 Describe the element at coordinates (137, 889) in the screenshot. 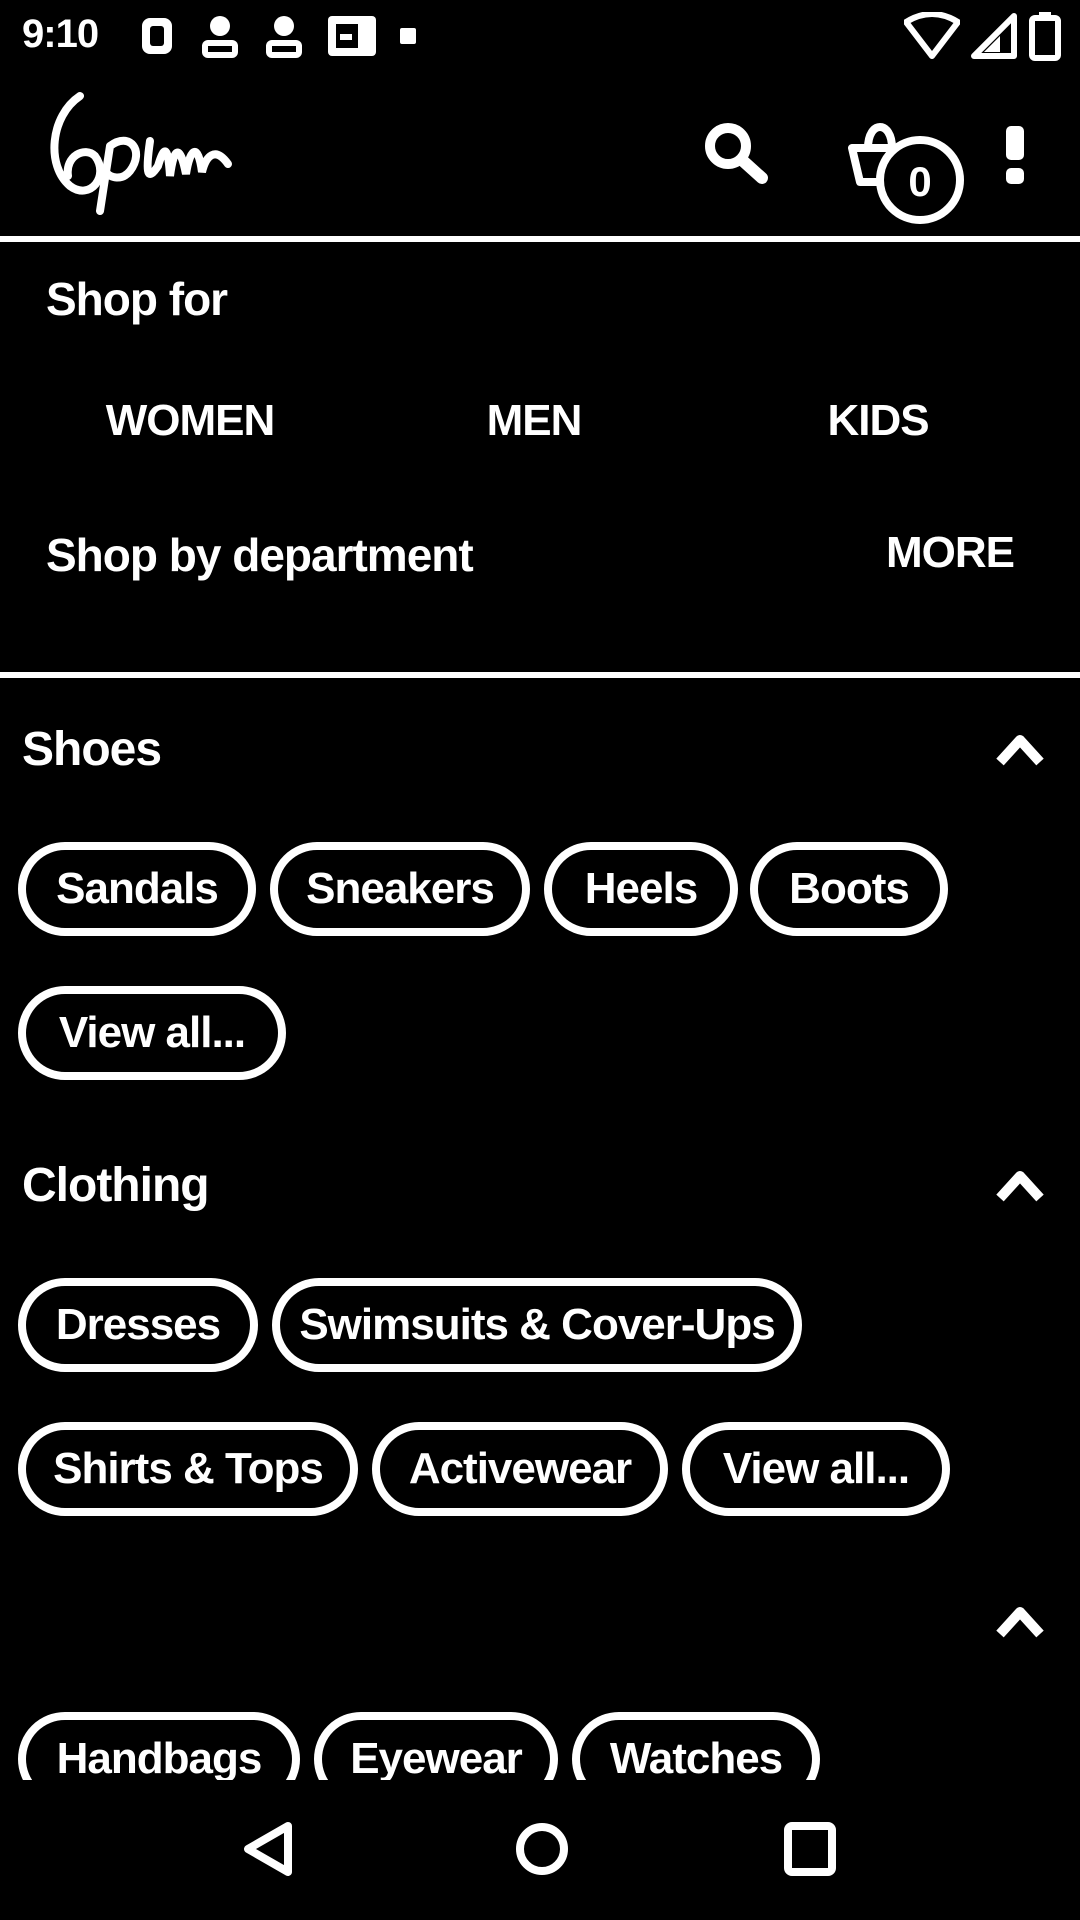

I see `chip-sandals: Sandals` at that location.